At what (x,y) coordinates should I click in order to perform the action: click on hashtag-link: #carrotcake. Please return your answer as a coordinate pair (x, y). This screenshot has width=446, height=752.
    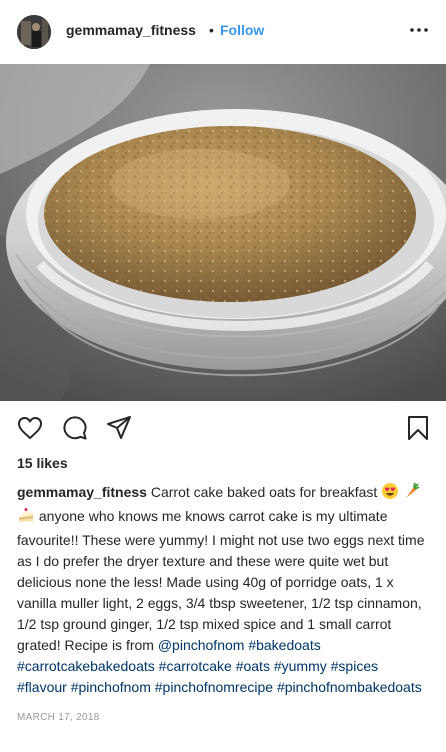
    Looking at the image, I should click on (195, 666).